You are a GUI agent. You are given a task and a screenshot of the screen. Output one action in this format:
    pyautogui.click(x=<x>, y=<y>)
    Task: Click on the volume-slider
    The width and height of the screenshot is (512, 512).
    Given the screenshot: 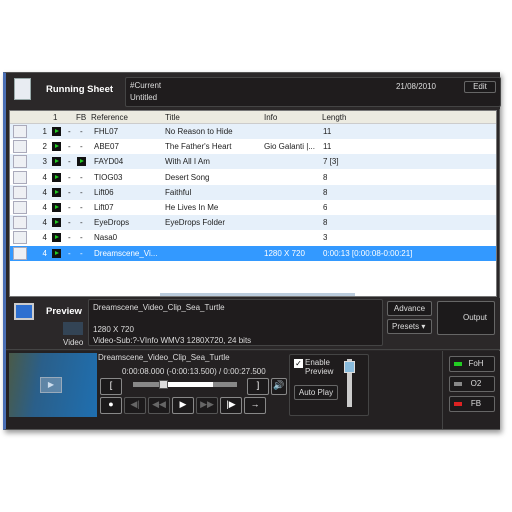 What is the action you would take?
    pyautogui.click(x=349, y=383)
    